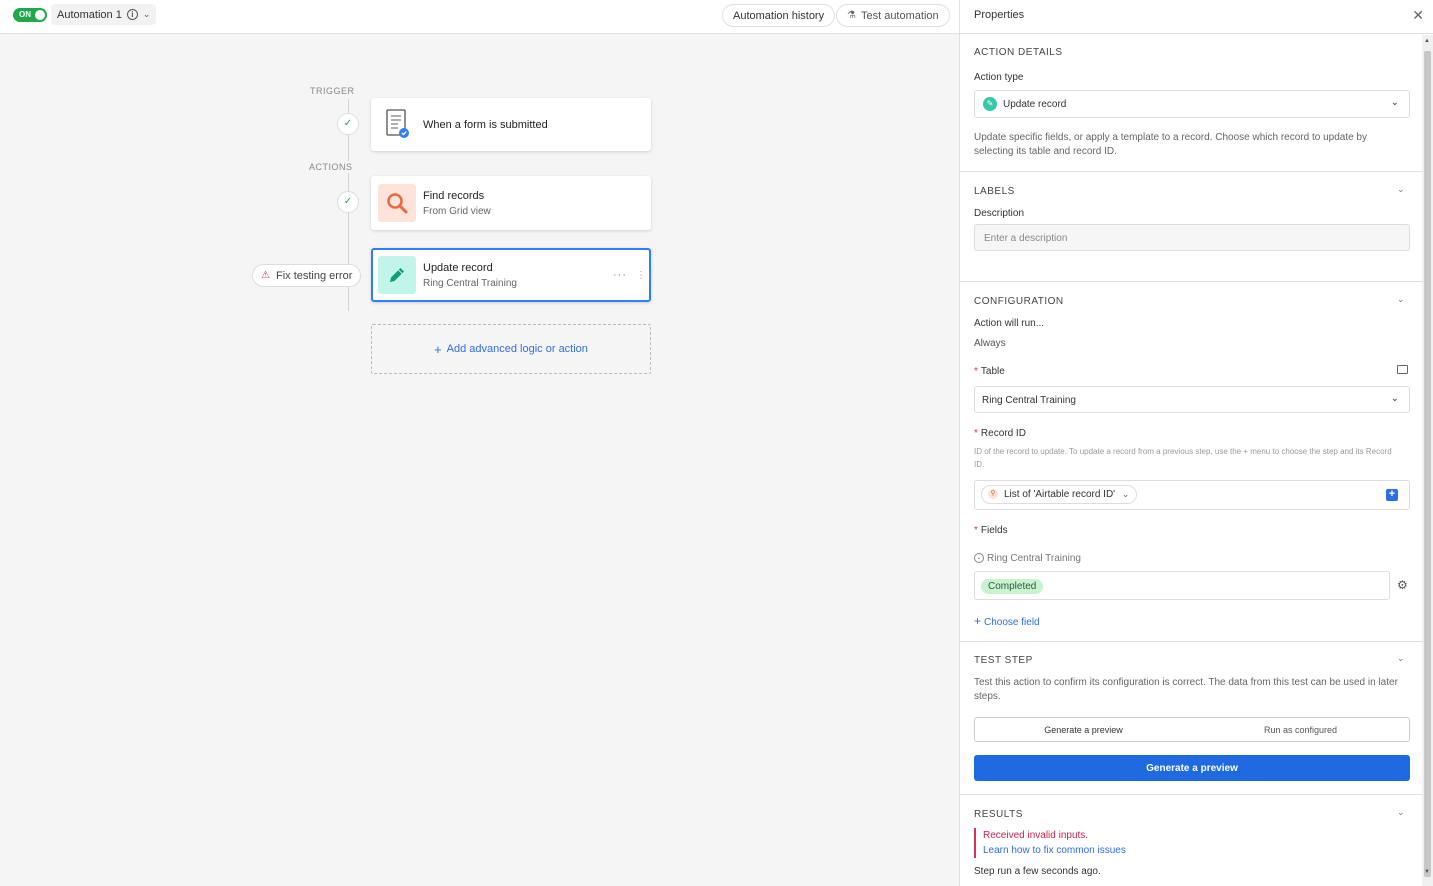  Describe the element at coordinates (1402, 585) in the screenshot. I see `gear-icon: ⚙` at that location.